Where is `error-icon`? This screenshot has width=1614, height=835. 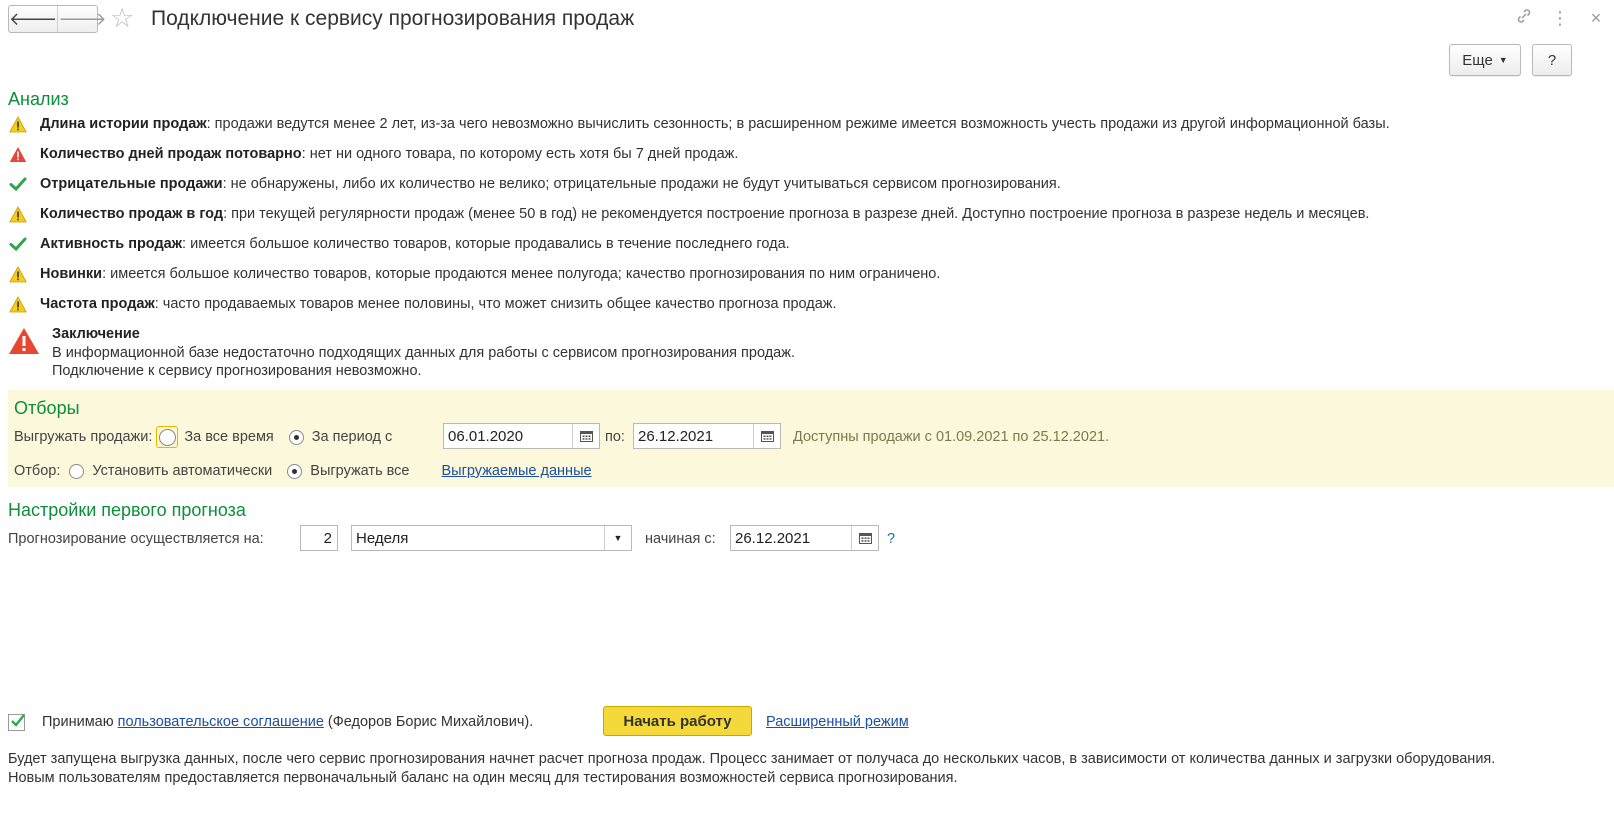 error-icon is located at coordinates (18, 154).